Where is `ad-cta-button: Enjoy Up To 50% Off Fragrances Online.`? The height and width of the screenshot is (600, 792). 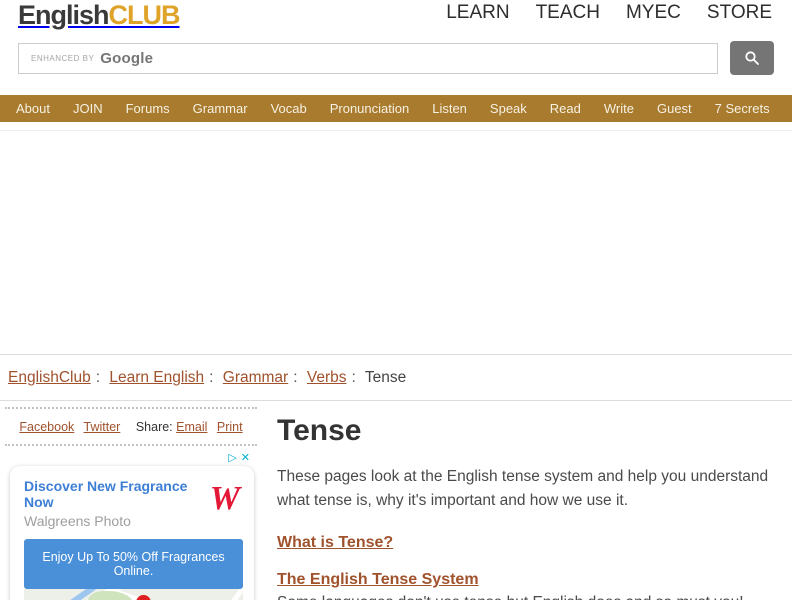 ad-cta-button: Enjoy Up To 50% Off Fragrances Online. is located at coordinates (133, 564).